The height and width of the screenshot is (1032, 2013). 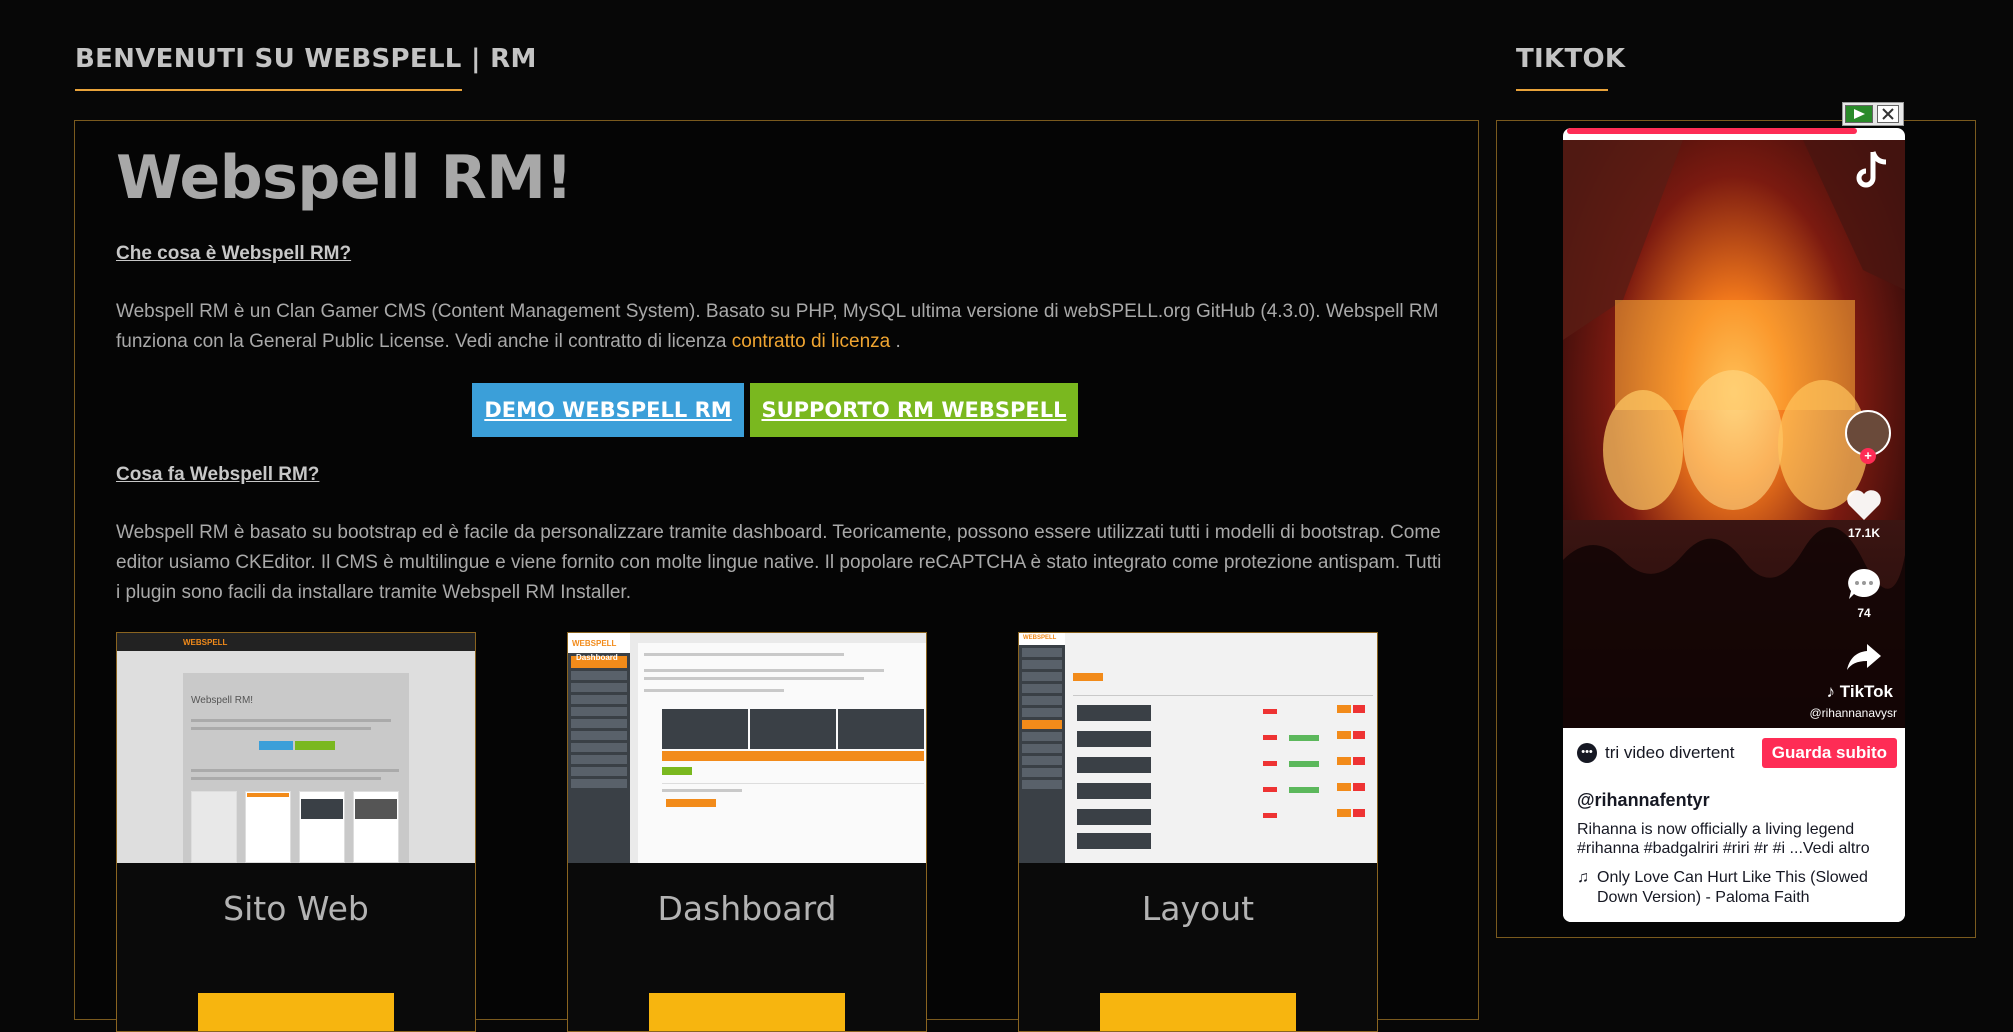 What do you see at coordinates (1587, 753) in the screenshot?
I see `more-videos-icon: •••` at bounding box center [1587, 753].